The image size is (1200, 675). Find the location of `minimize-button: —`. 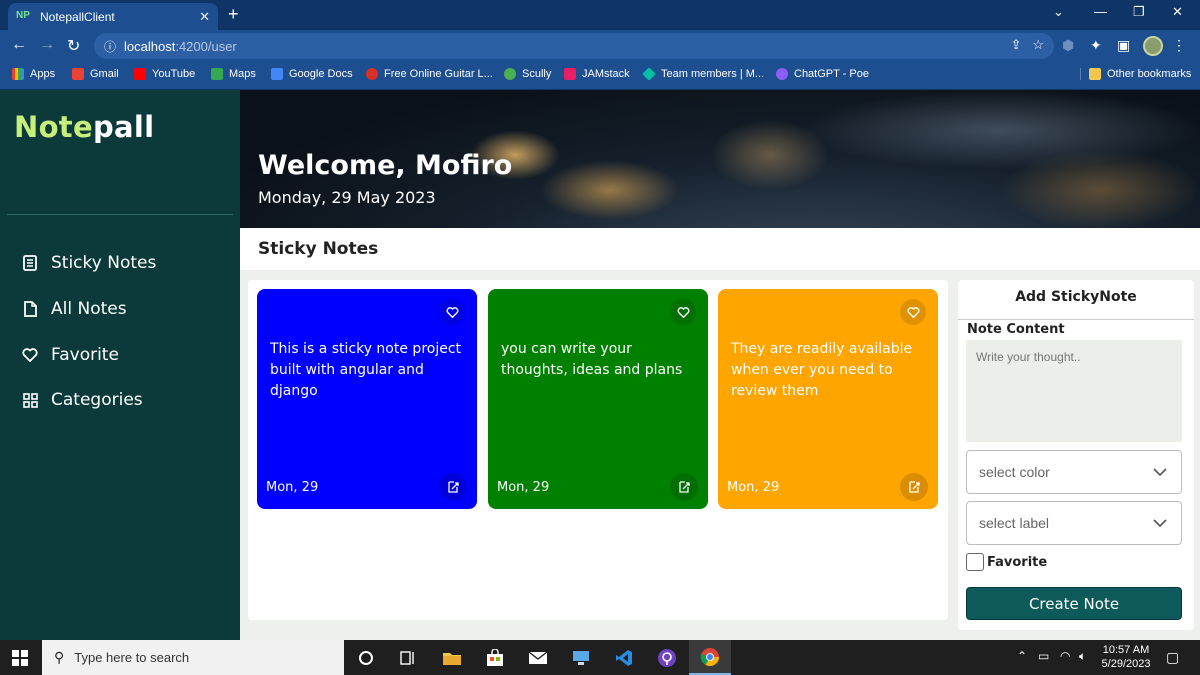

minimize-button: — is located at coordinates (1100, 11).